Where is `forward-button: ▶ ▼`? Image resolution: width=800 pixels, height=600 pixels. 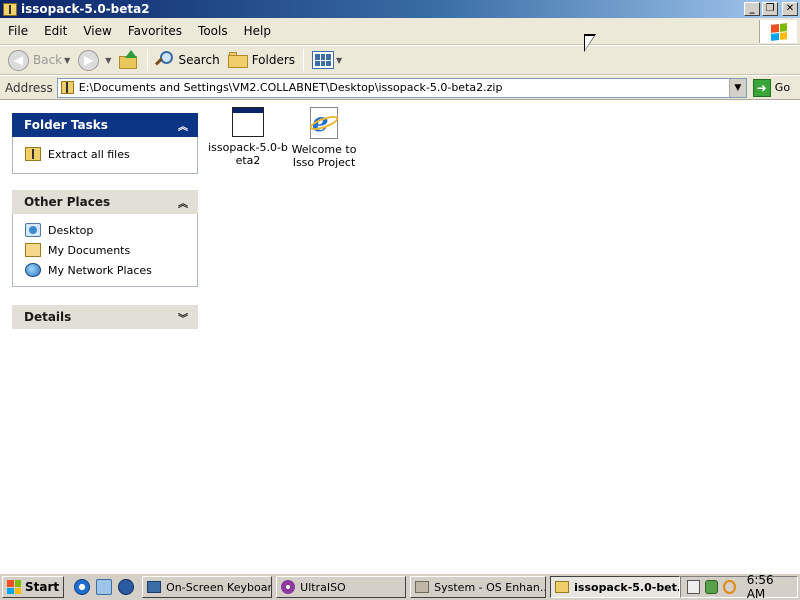
forward-button: ▶ ▼ is located at coordinates (94, 60).